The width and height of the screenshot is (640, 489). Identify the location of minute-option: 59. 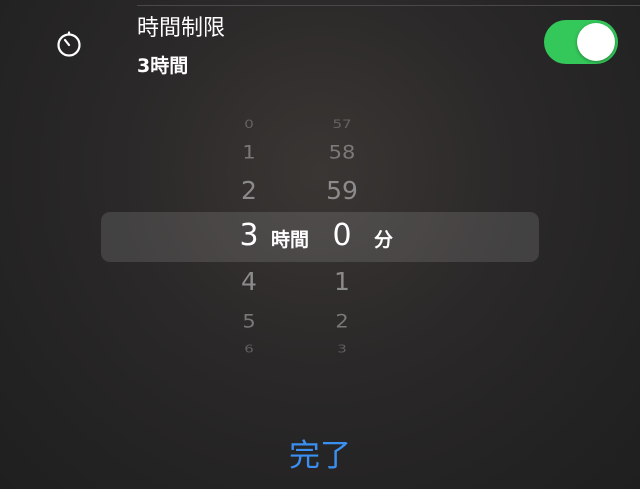
(342, 190).